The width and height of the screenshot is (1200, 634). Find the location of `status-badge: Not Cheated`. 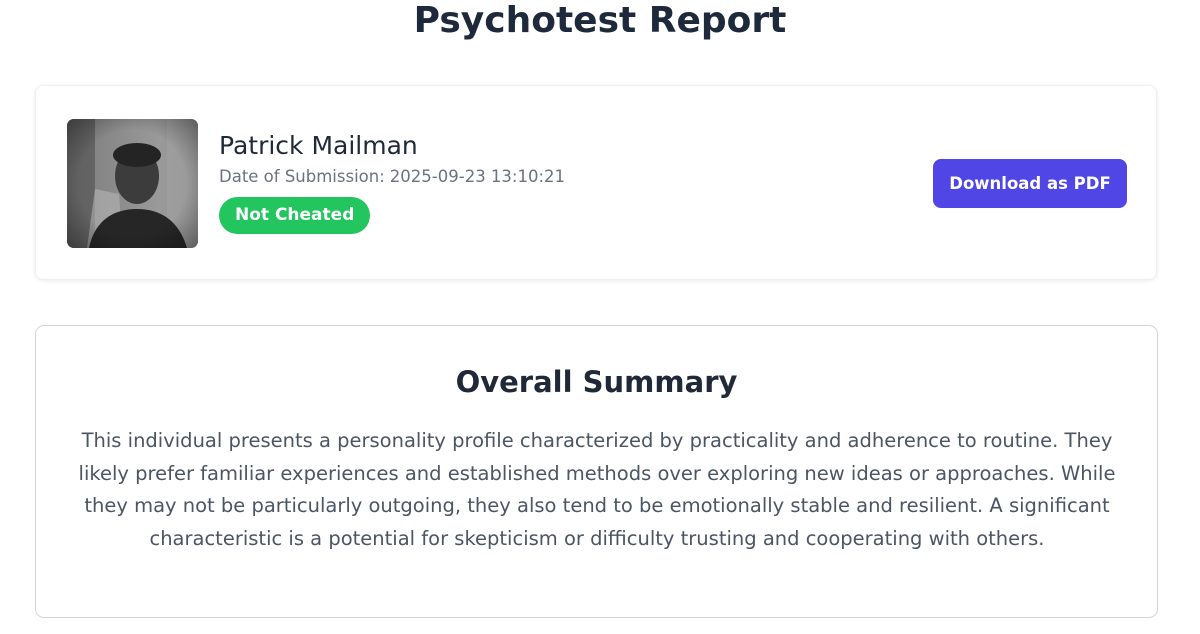

status-badge: Not Cheated is located at coordinates (295, 215).